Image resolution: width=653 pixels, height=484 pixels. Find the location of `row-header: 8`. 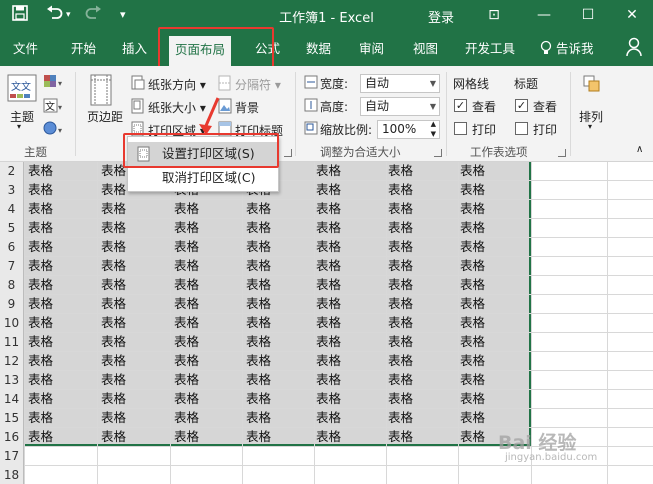

row-header: 8 is located at coordinates (12, 285).